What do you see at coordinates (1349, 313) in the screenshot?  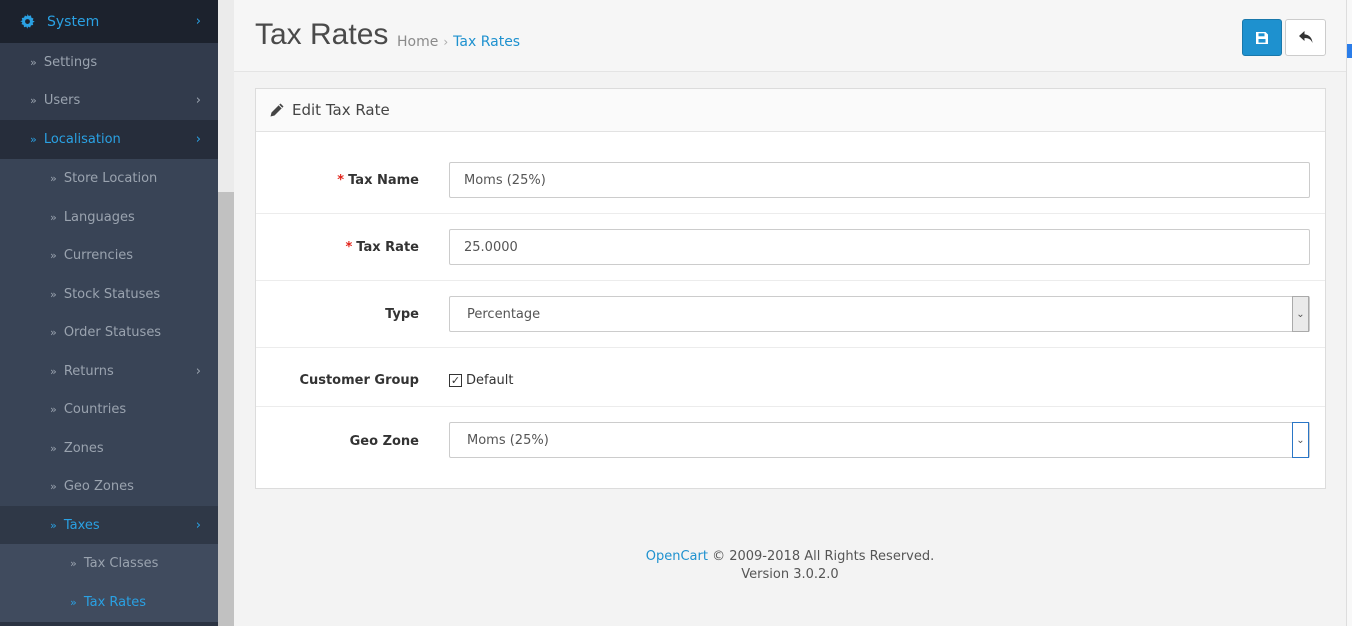 I see `right-edge-strip` at bounding box center [1349, 313].